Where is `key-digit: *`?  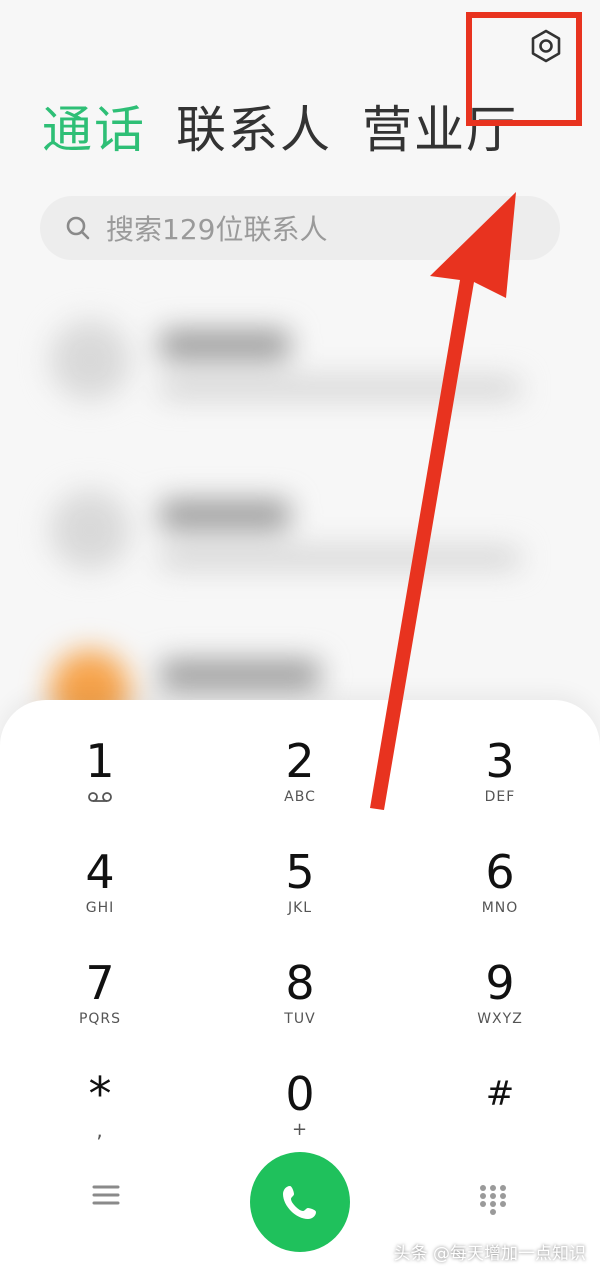
key-digit: * is located at coordinates (100, 1094).